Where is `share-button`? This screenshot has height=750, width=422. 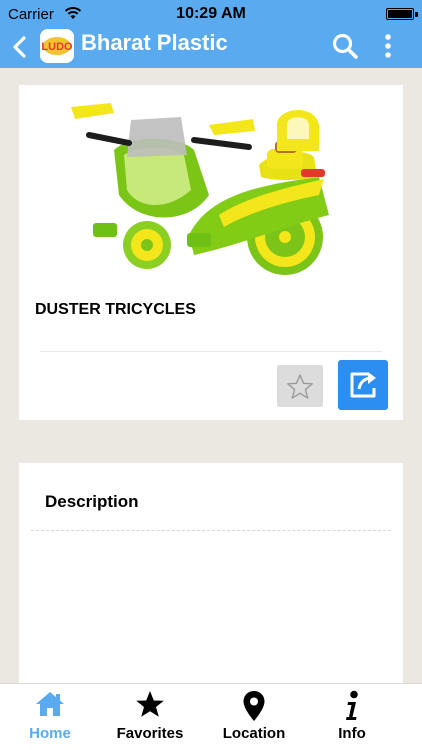
share-button is located at coordinates (363, 385).